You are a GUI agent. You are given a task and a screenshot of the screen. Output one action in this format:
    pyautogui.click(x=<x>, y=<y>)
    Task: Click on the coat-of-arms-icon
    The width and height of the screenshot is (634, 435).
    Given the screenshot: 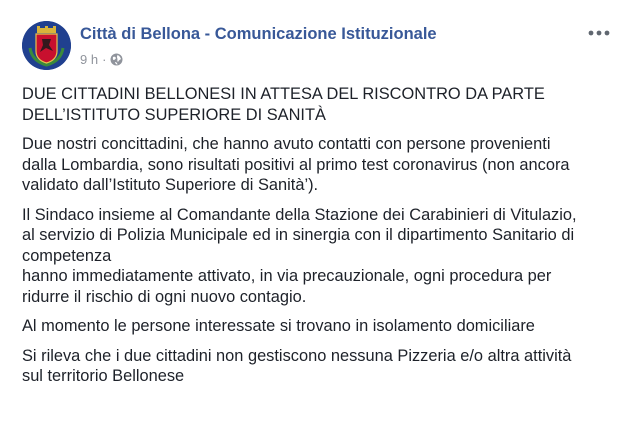 What is the action you would take?
    pyautogui.click(x=46, y=45)
    